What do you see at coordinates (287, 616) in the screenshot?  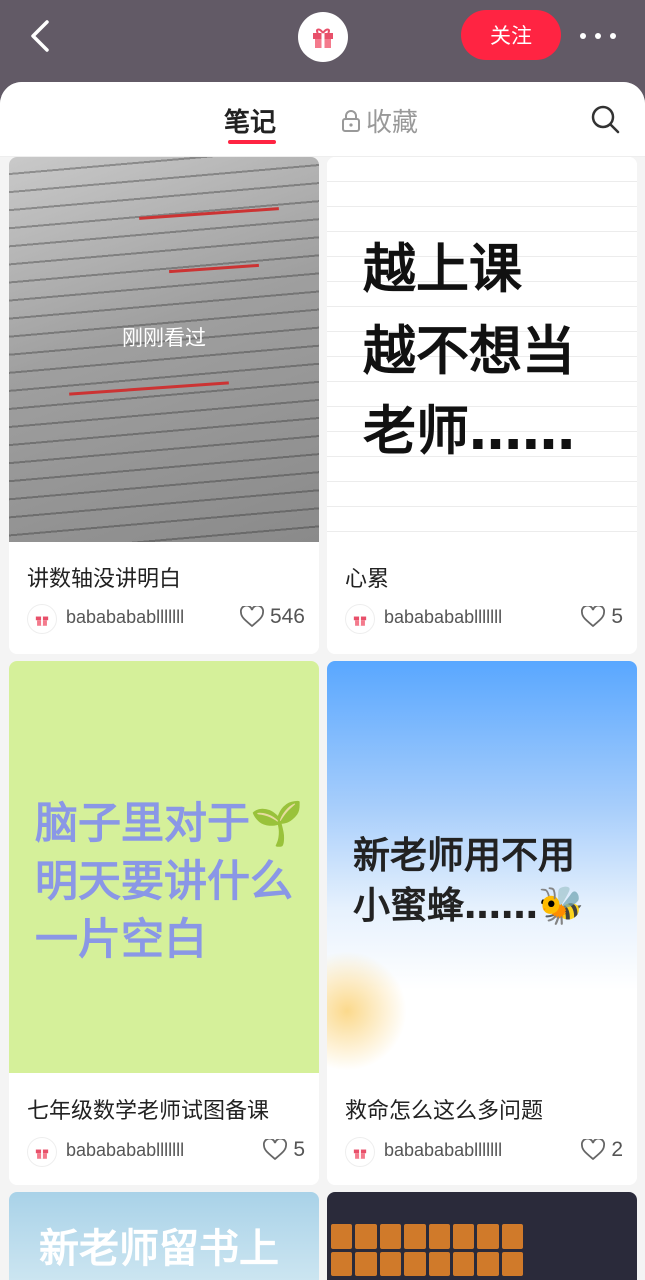 I see `like-count: 546` at bounding box center [287, 616].